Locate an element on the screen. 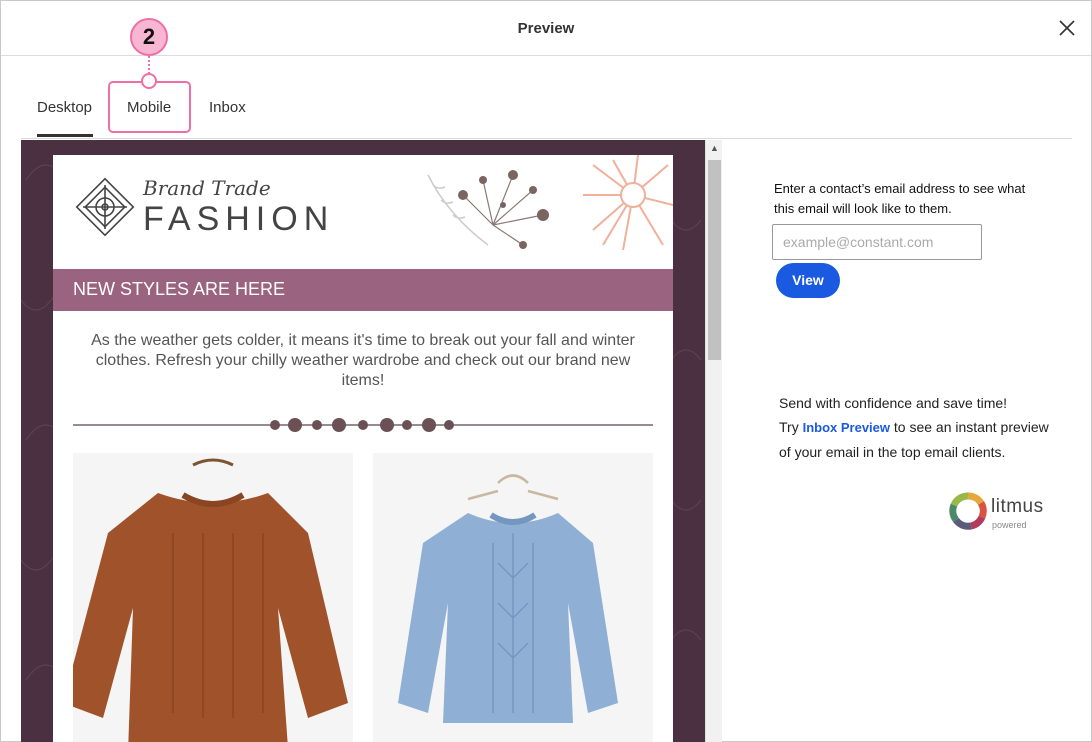 This screenshot has width=1092, height=742. brand-logo-icon is located at coordinates (105, 207).